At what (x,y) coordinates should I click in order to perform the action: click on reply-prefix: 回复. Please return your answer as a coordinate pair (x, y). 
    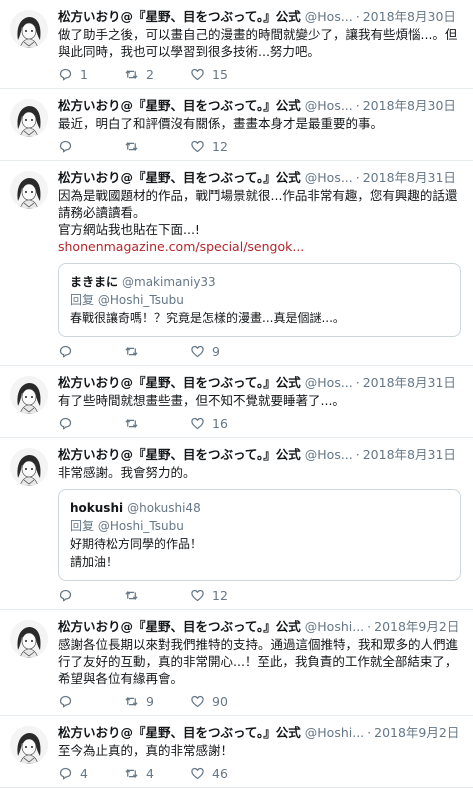
    Looking at the image, I should click on (82, 526).